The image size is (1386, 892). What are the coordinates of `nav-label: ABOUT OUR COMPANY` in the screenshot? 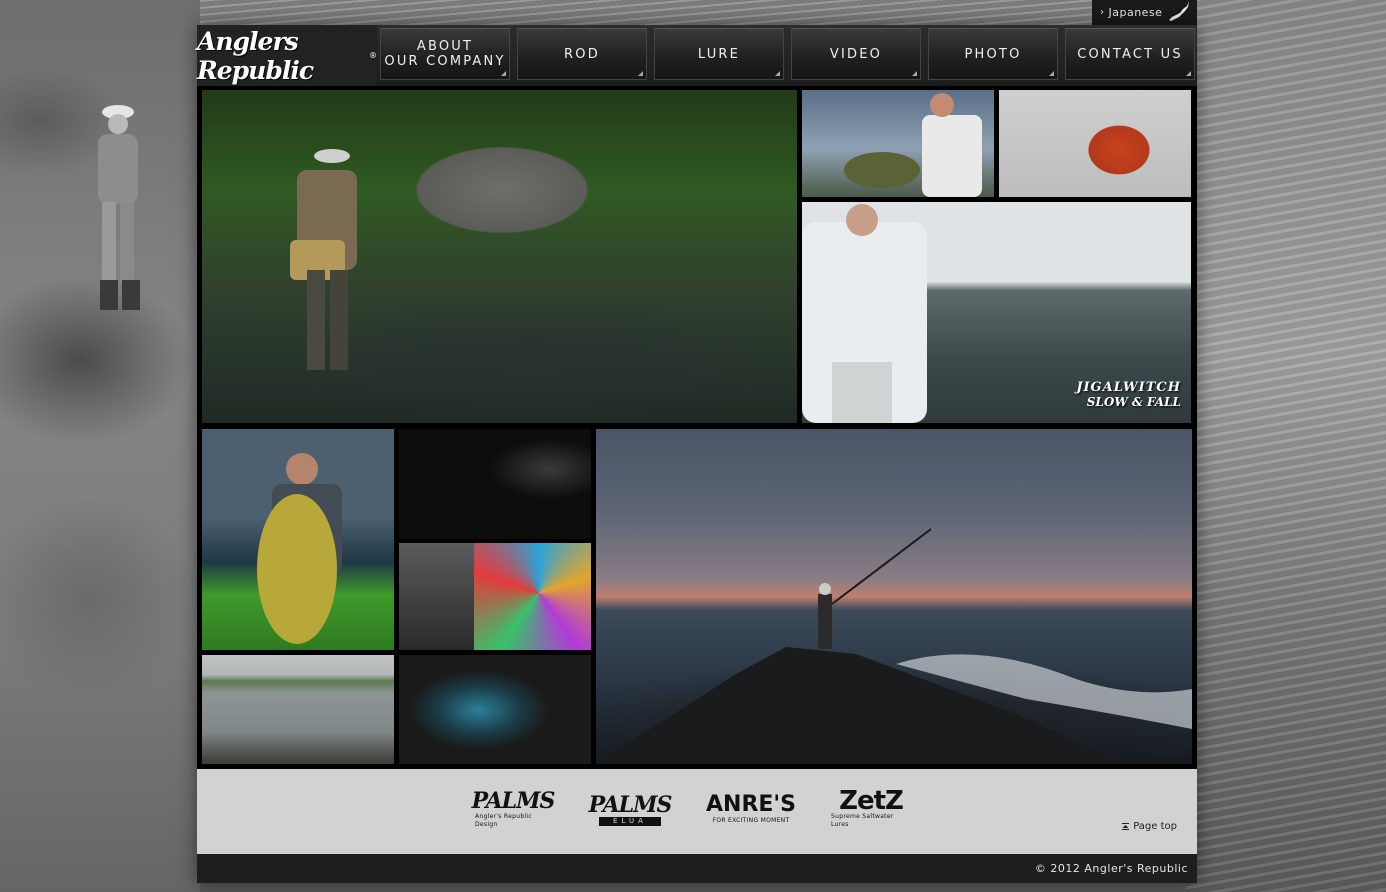 It's located at (445, 54).